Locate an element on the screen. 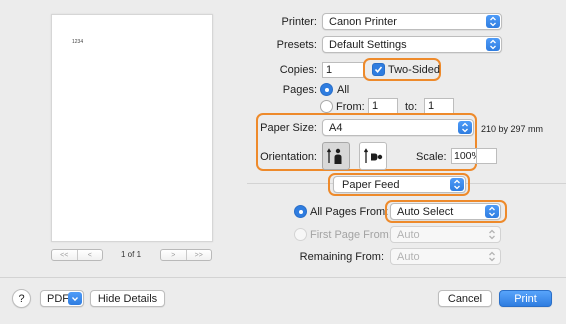 The height and width of the screenshot is (324, 566). paper-size-label: Paper Size: is located at coordinates (288, 128).